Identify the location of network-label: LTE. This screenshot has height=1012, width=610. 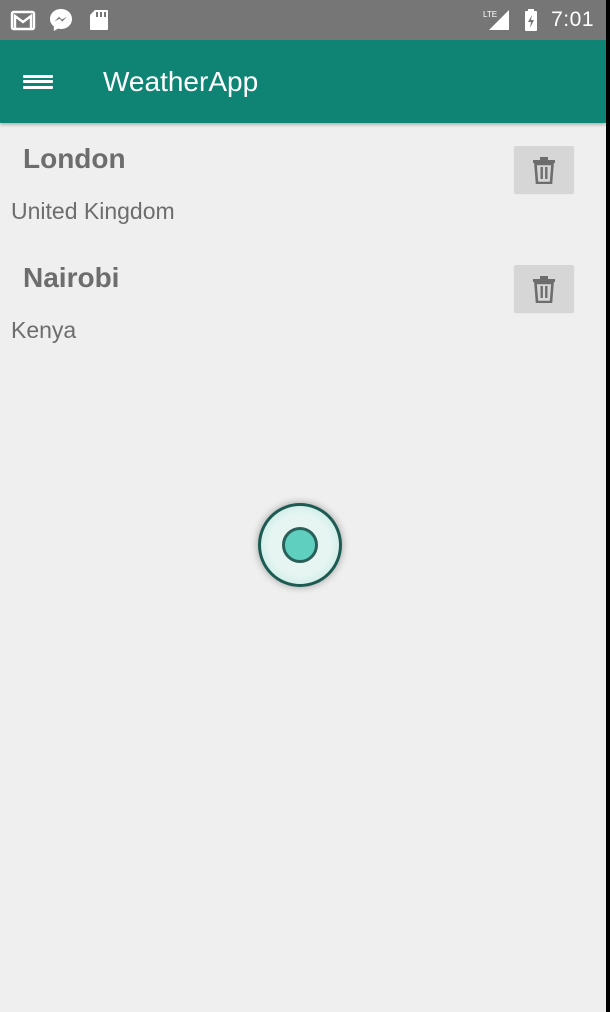
(490, 14).